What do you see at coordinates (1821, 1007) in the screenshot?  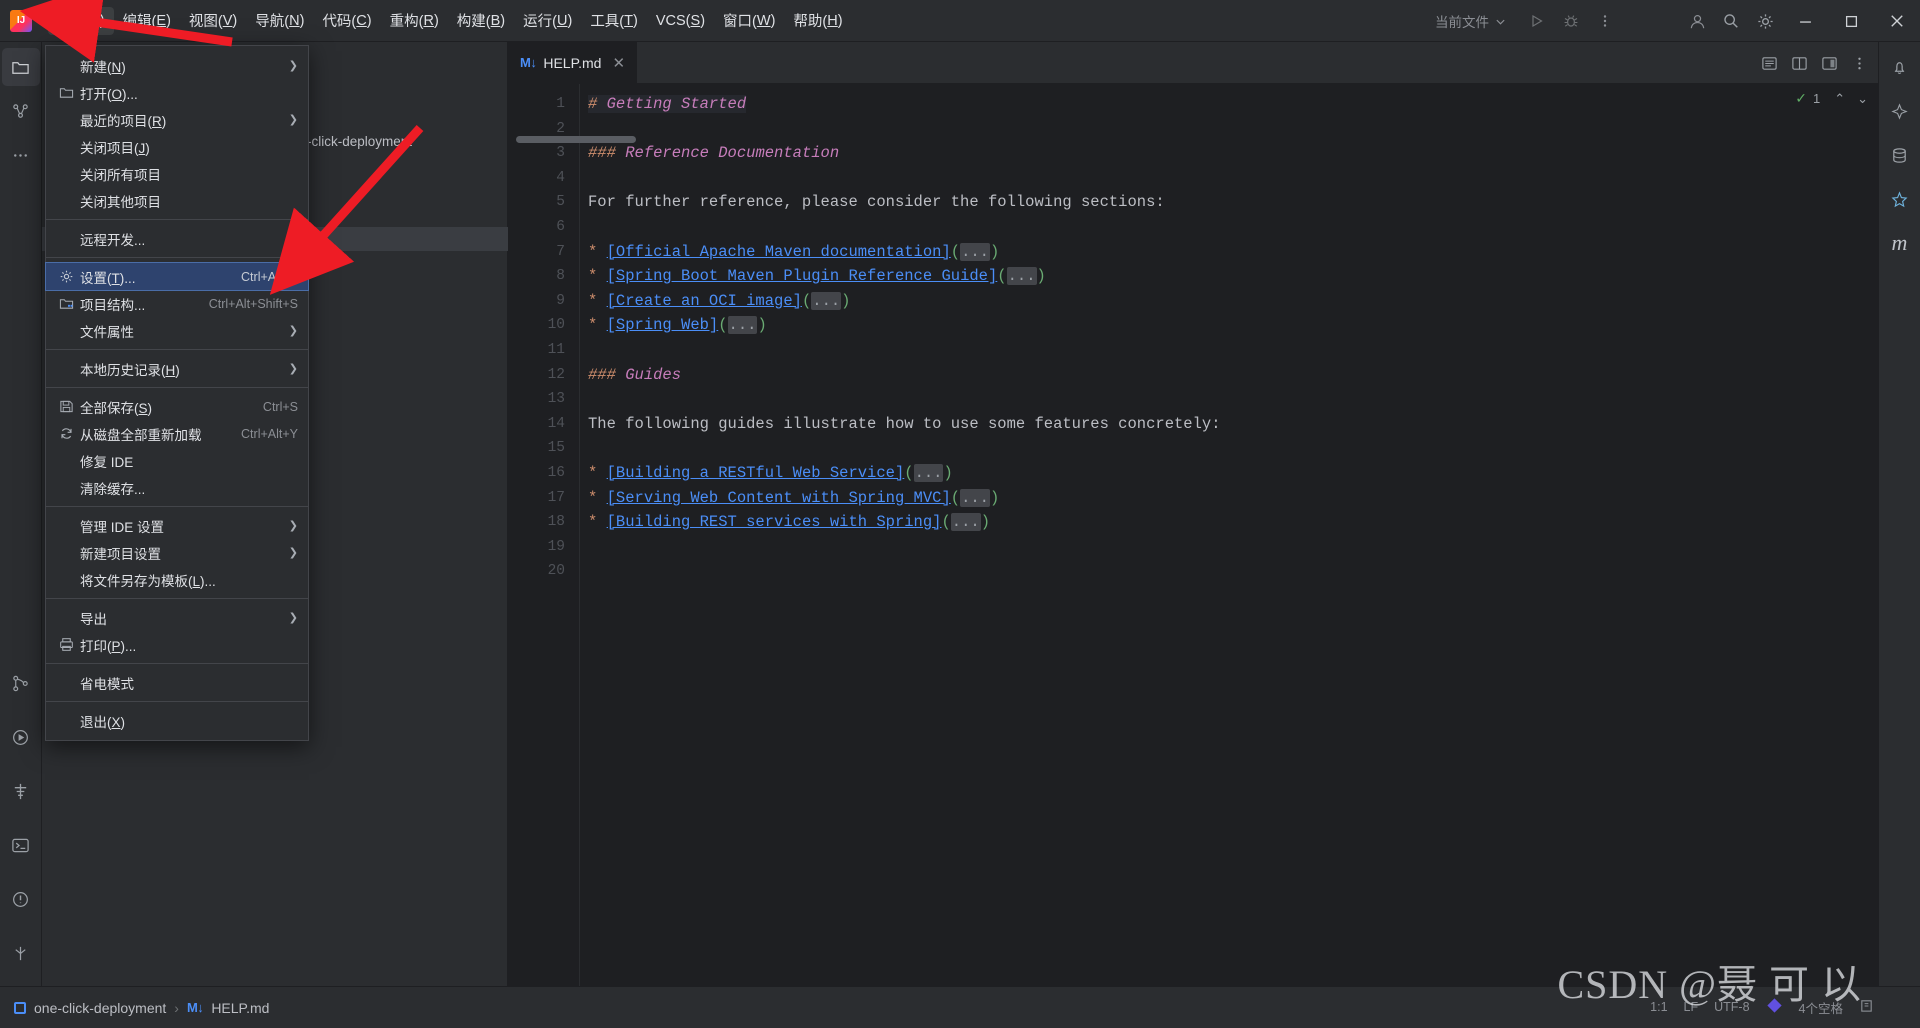 I see `indent-setting: 4个空格` at bounding box center [1821, 1007].